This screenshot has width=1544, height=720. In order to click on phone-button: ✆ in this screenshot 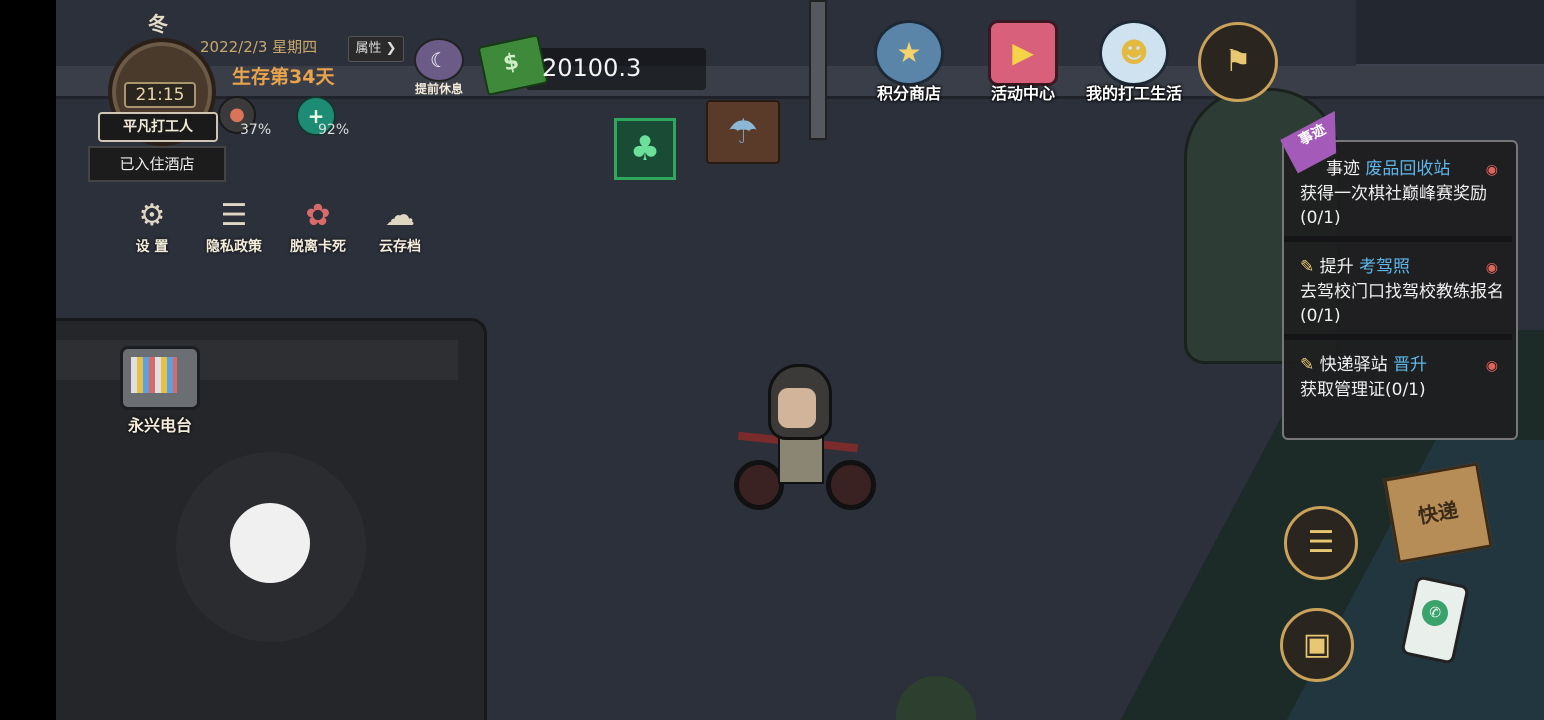, I will do `click(1433, 620)`.